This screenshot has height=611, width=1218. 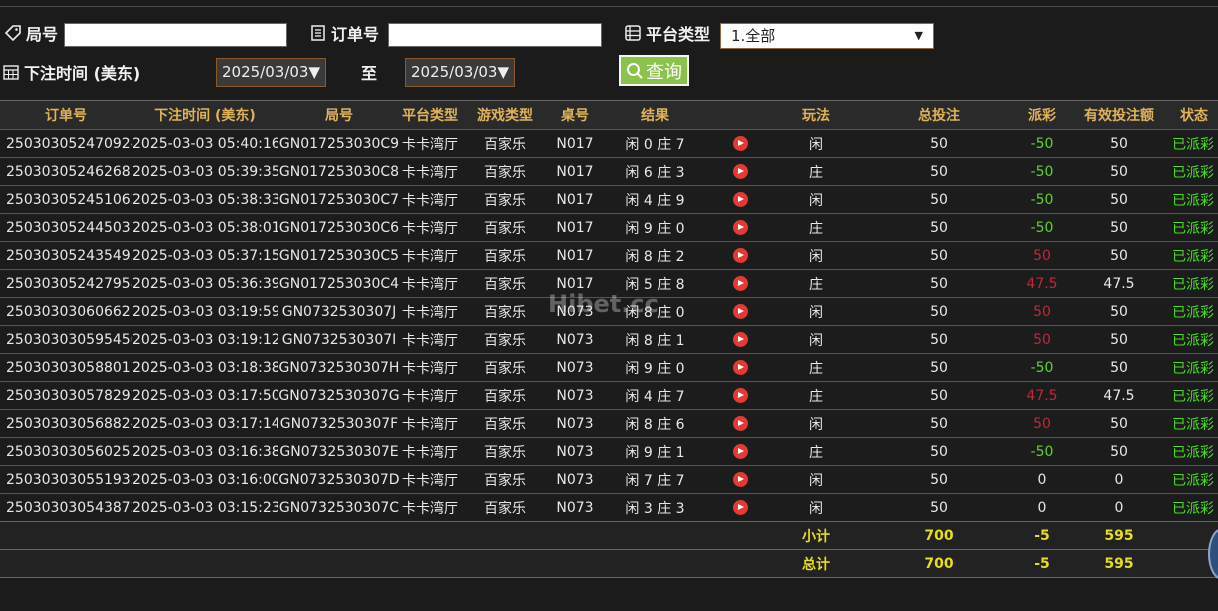 What do you see at coordinates (655, 395) in the screenshot?
I see `result-cell: 闲 4 庄 7` at bounding box center [655, 395].